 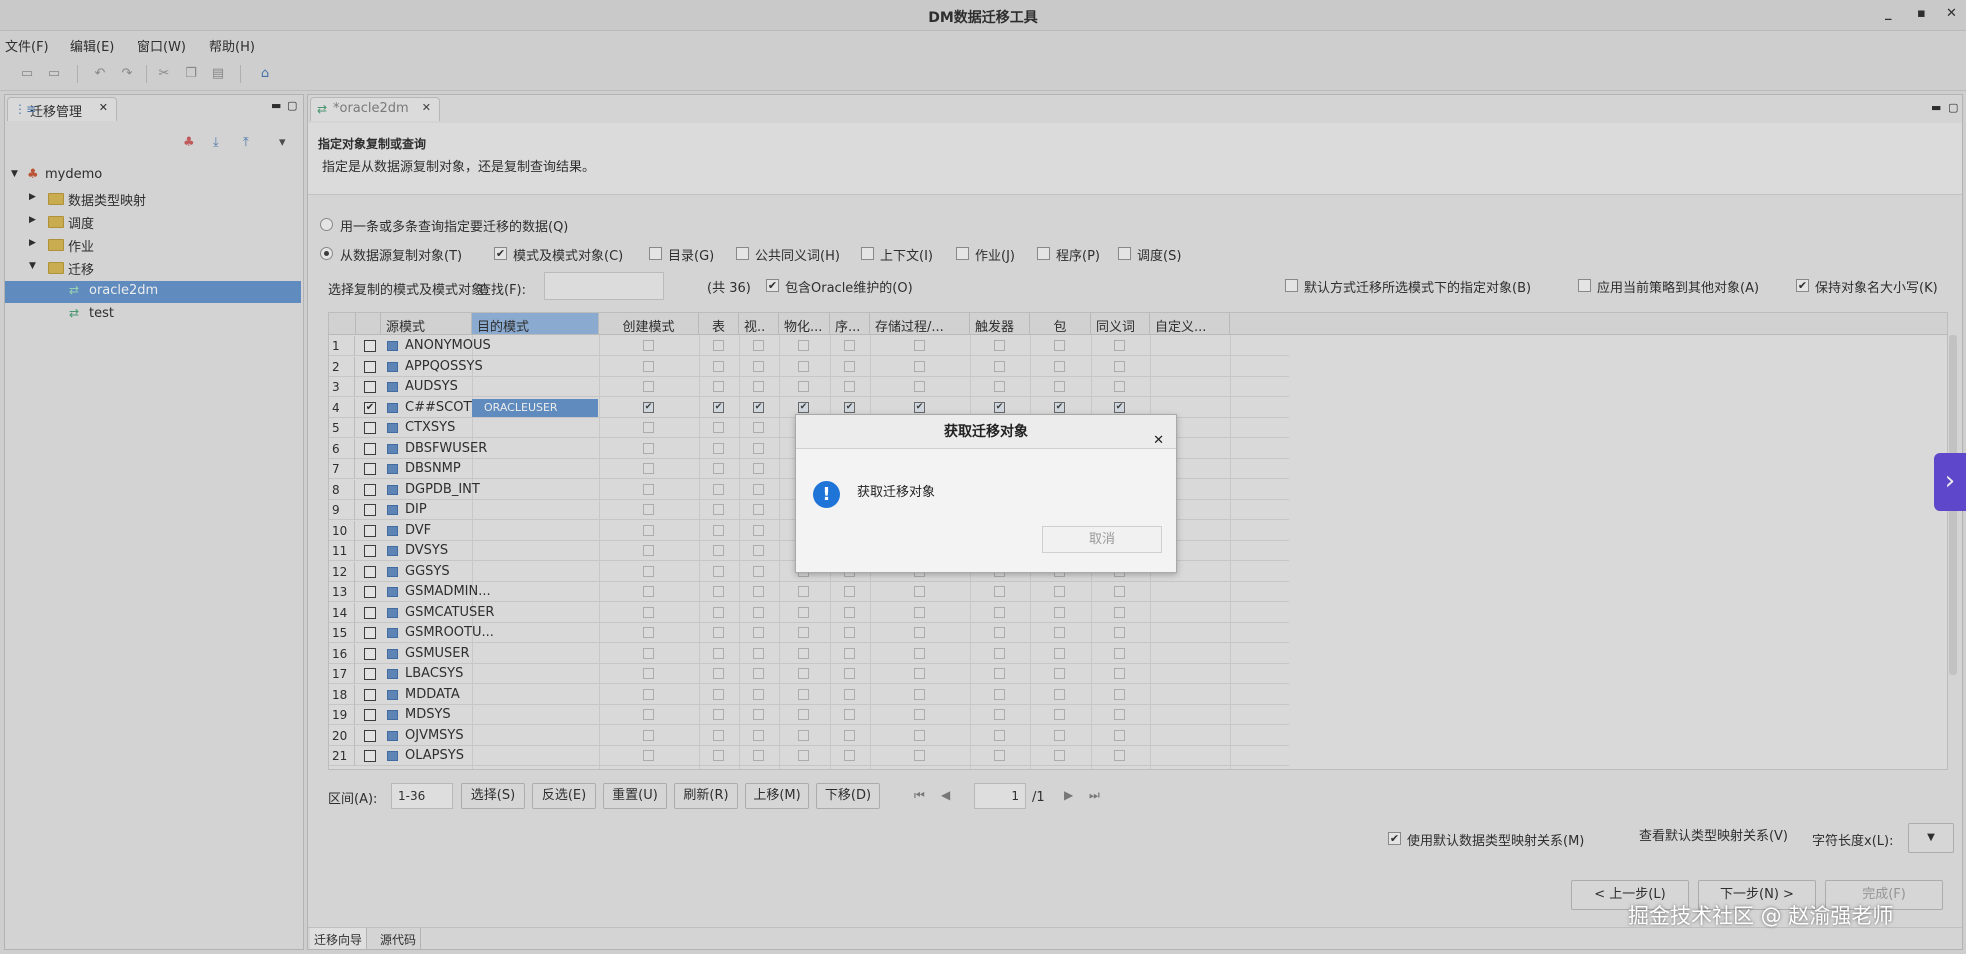 I want to click on home-icon: ⌂, so click(x=265, y=74).